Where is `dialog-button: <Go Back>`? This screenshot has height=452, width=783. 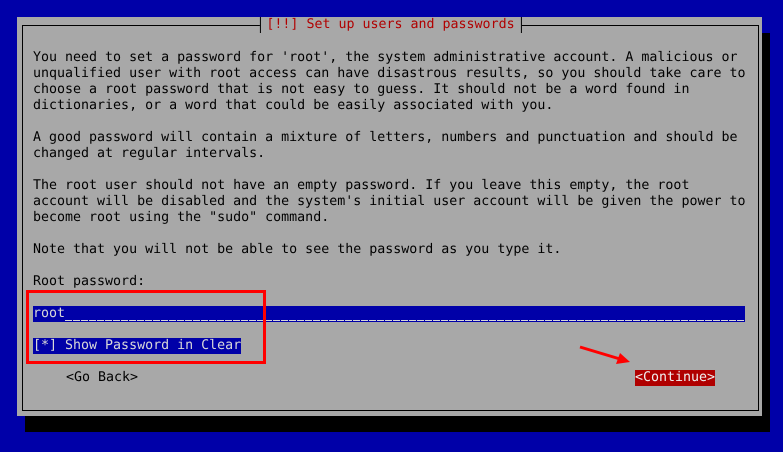
dialog-button: <Go Back> is located at coordinates (102, 378).